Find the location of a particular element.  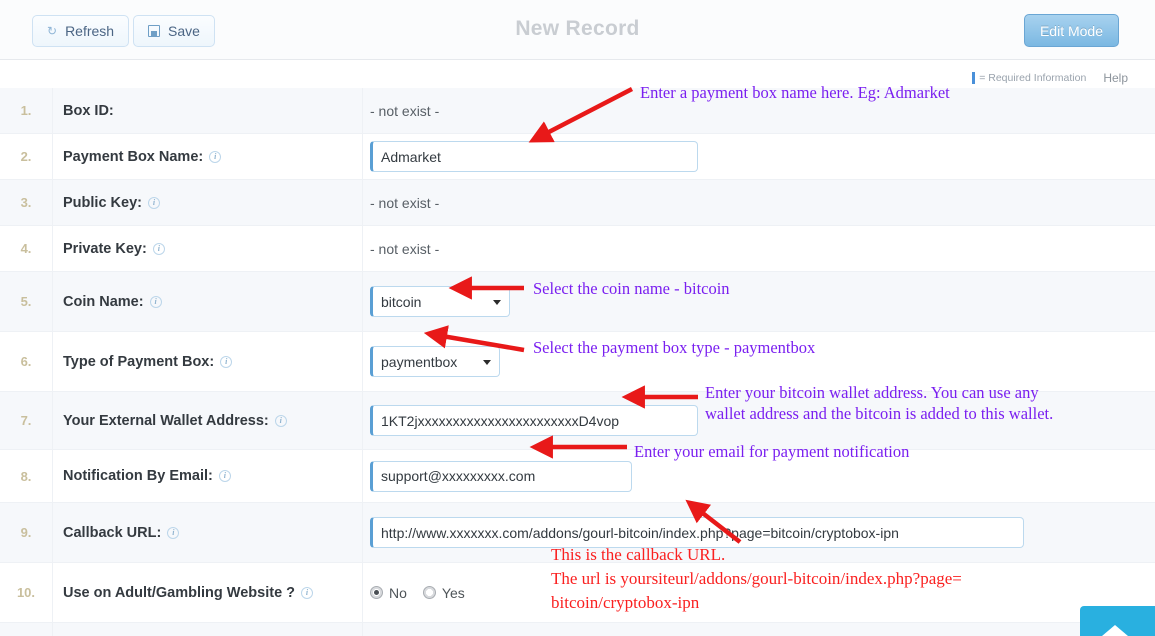

row-label: Your External Wallet Address: i is located at coordinates (207, 420).